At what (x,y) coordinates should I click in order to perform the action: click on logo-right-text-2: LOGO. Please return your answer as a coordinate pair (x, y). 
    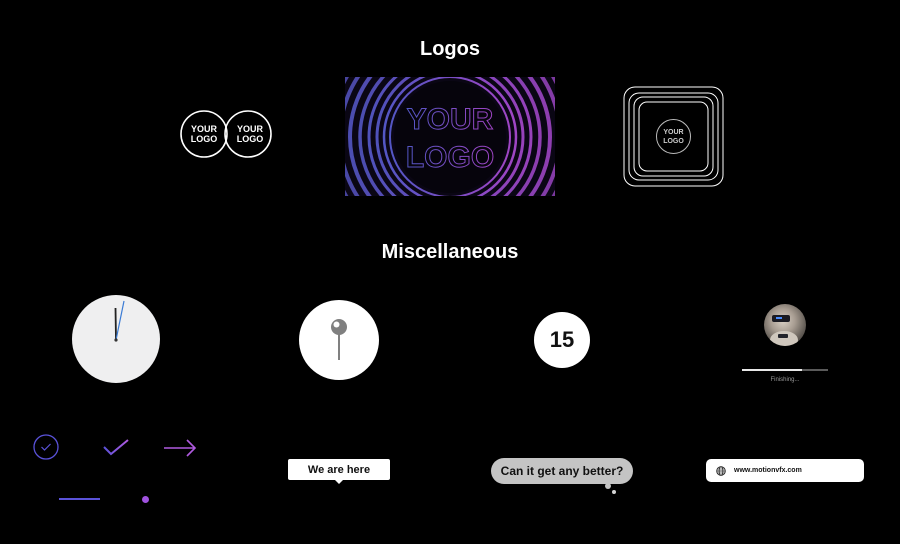
    Looking at the image, I should click on (250, 139).